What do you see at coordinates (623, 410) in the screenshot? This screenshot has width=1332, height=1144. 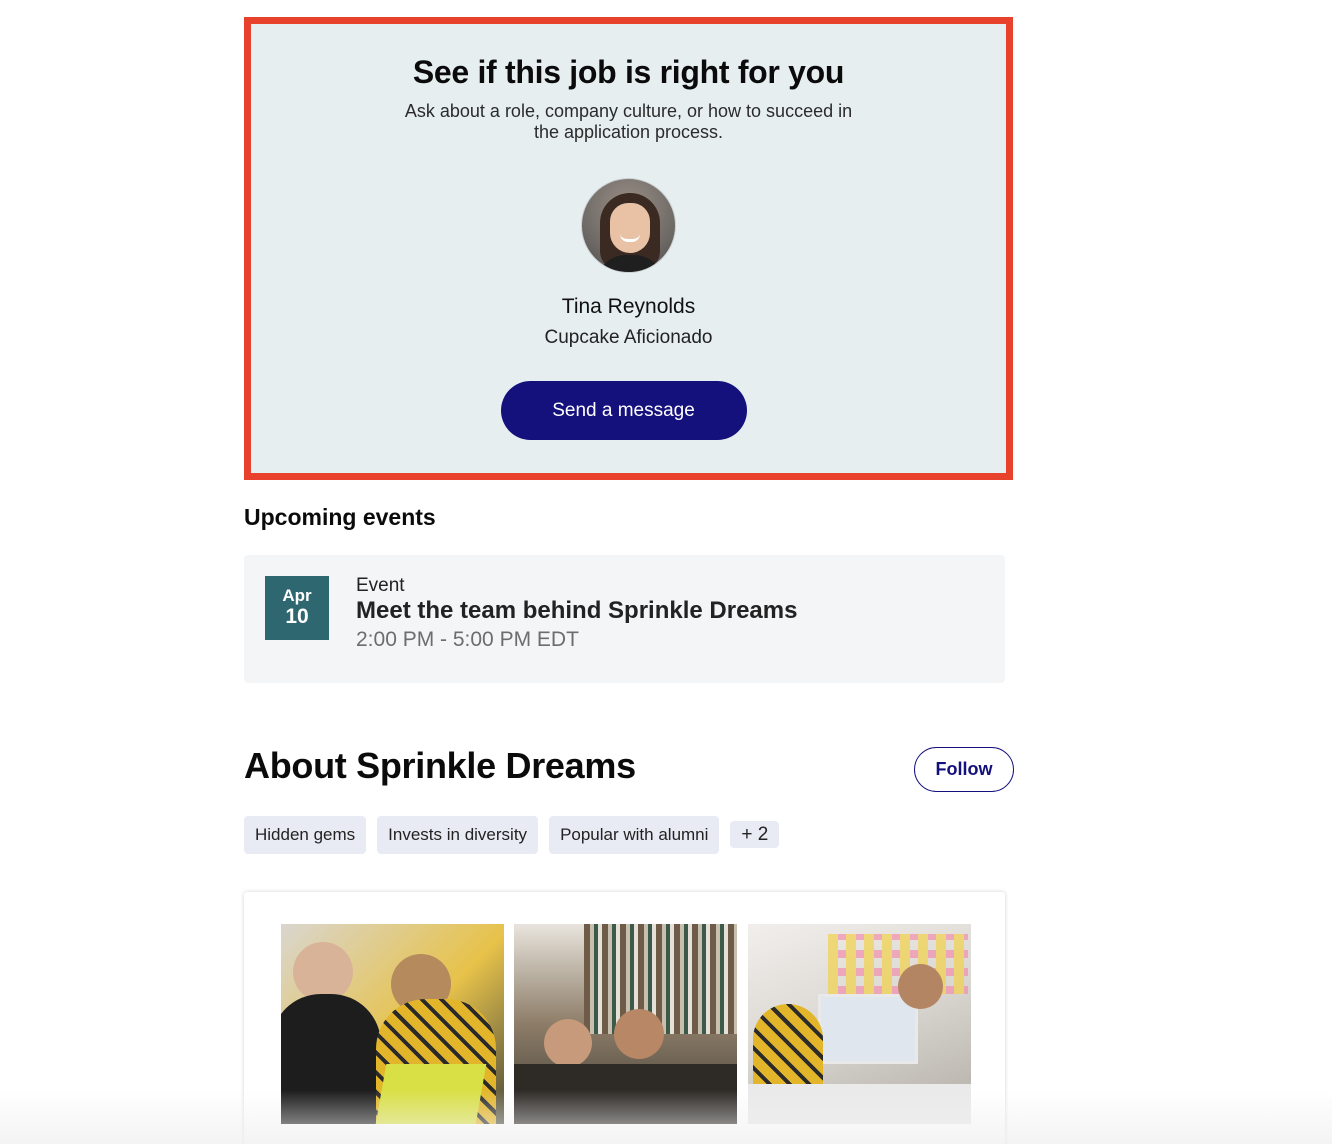 I see `send-message-button: Send a message` at bounding box center [623, 410].